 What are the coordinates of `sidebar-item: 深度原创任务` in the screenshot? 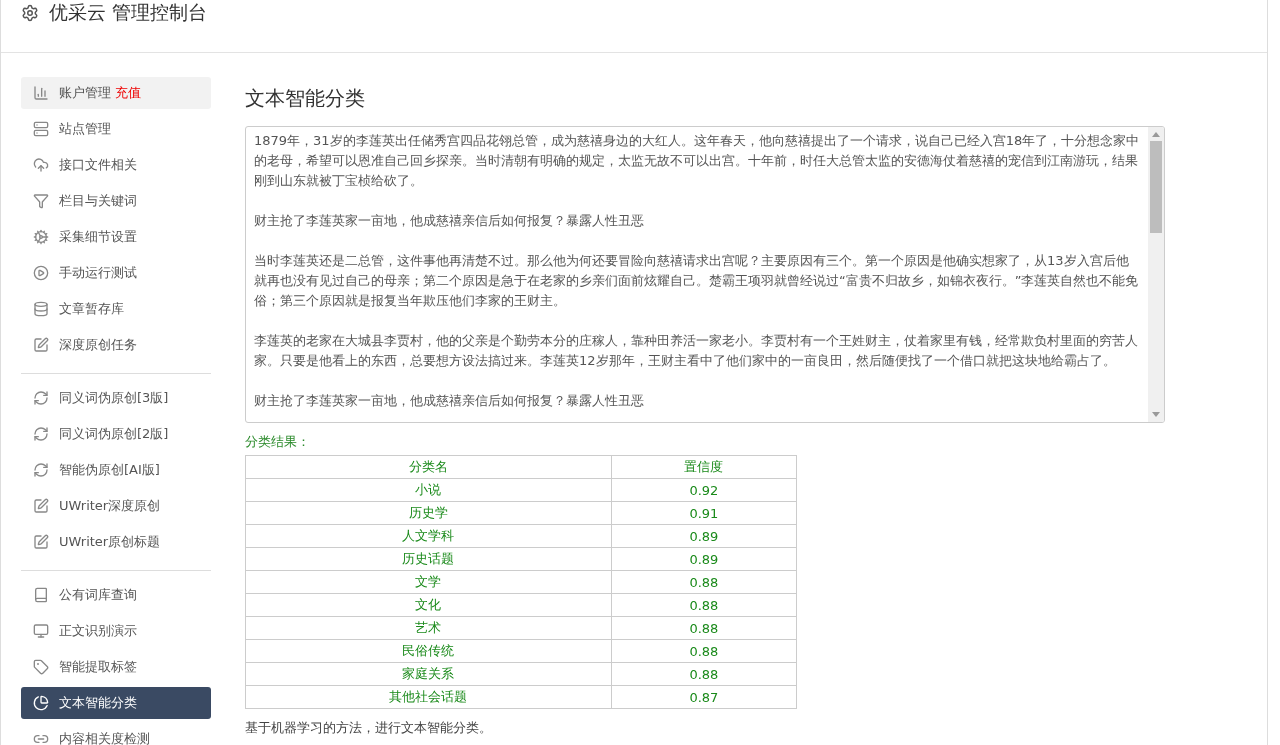 It's located at (116, 345).